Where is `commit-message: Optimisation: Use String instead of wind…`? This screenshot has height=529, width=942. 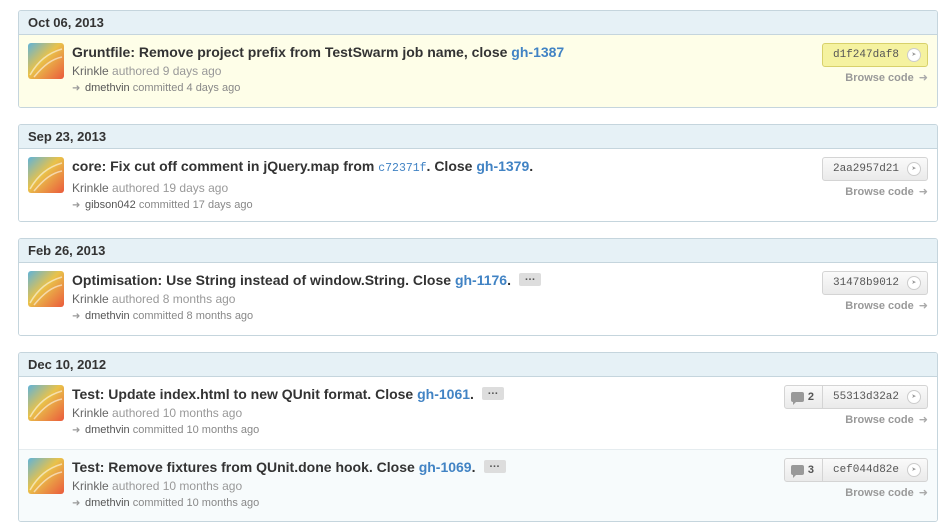
commit-message: Optimisation: Use String instead of wind… is located at coordinates (500, 280).